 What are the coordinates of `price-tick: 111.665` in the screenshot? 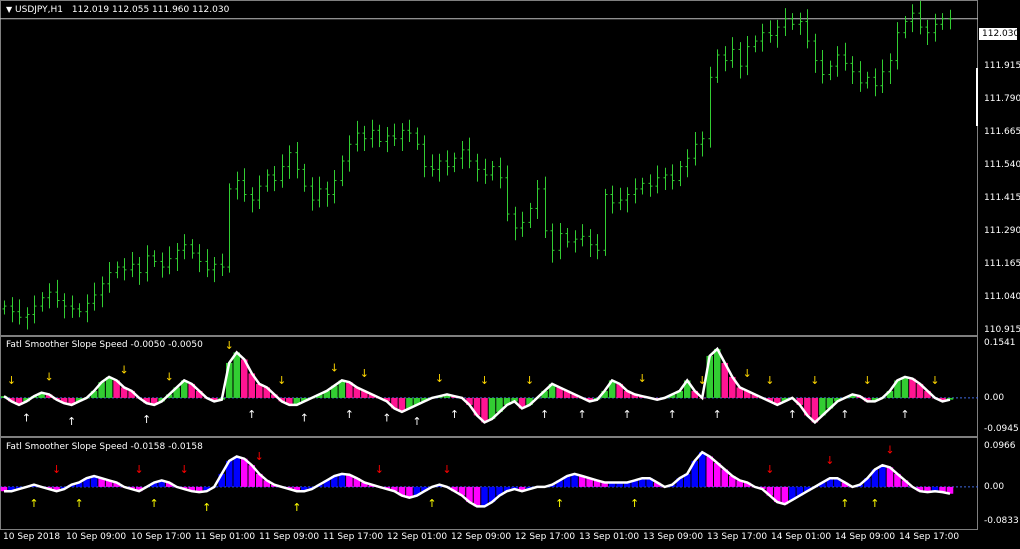 It's located at (1002, 132).